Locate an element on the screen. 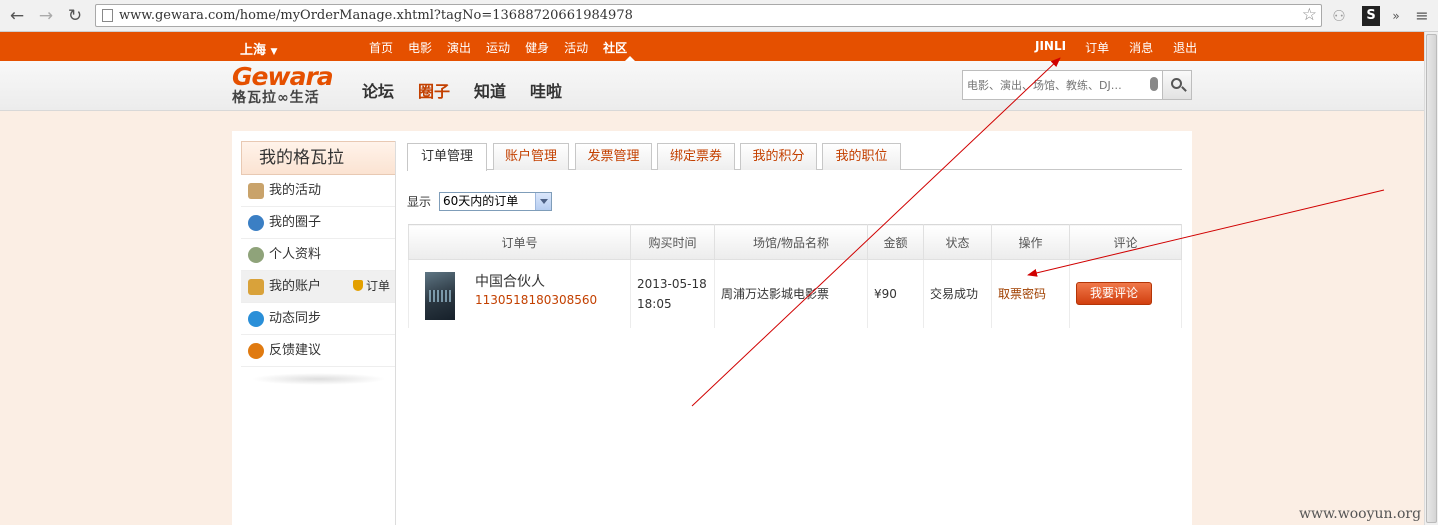  nav-circle: 圈子 is located at coordinates (434, 90).